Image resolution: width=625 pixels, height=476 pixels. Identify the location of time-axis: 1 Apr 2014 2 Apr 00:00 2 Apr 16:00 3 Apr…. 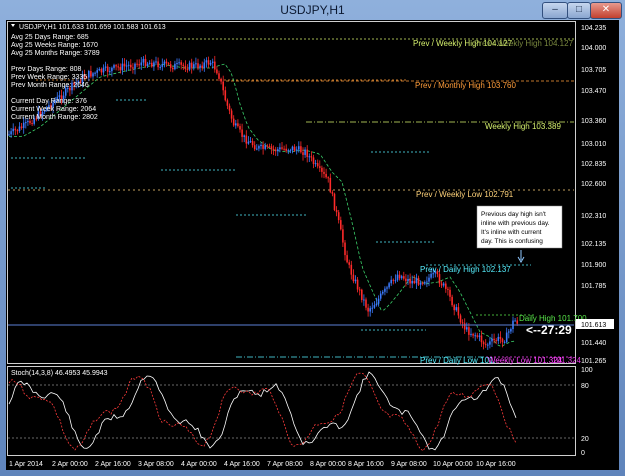
(262, 464).